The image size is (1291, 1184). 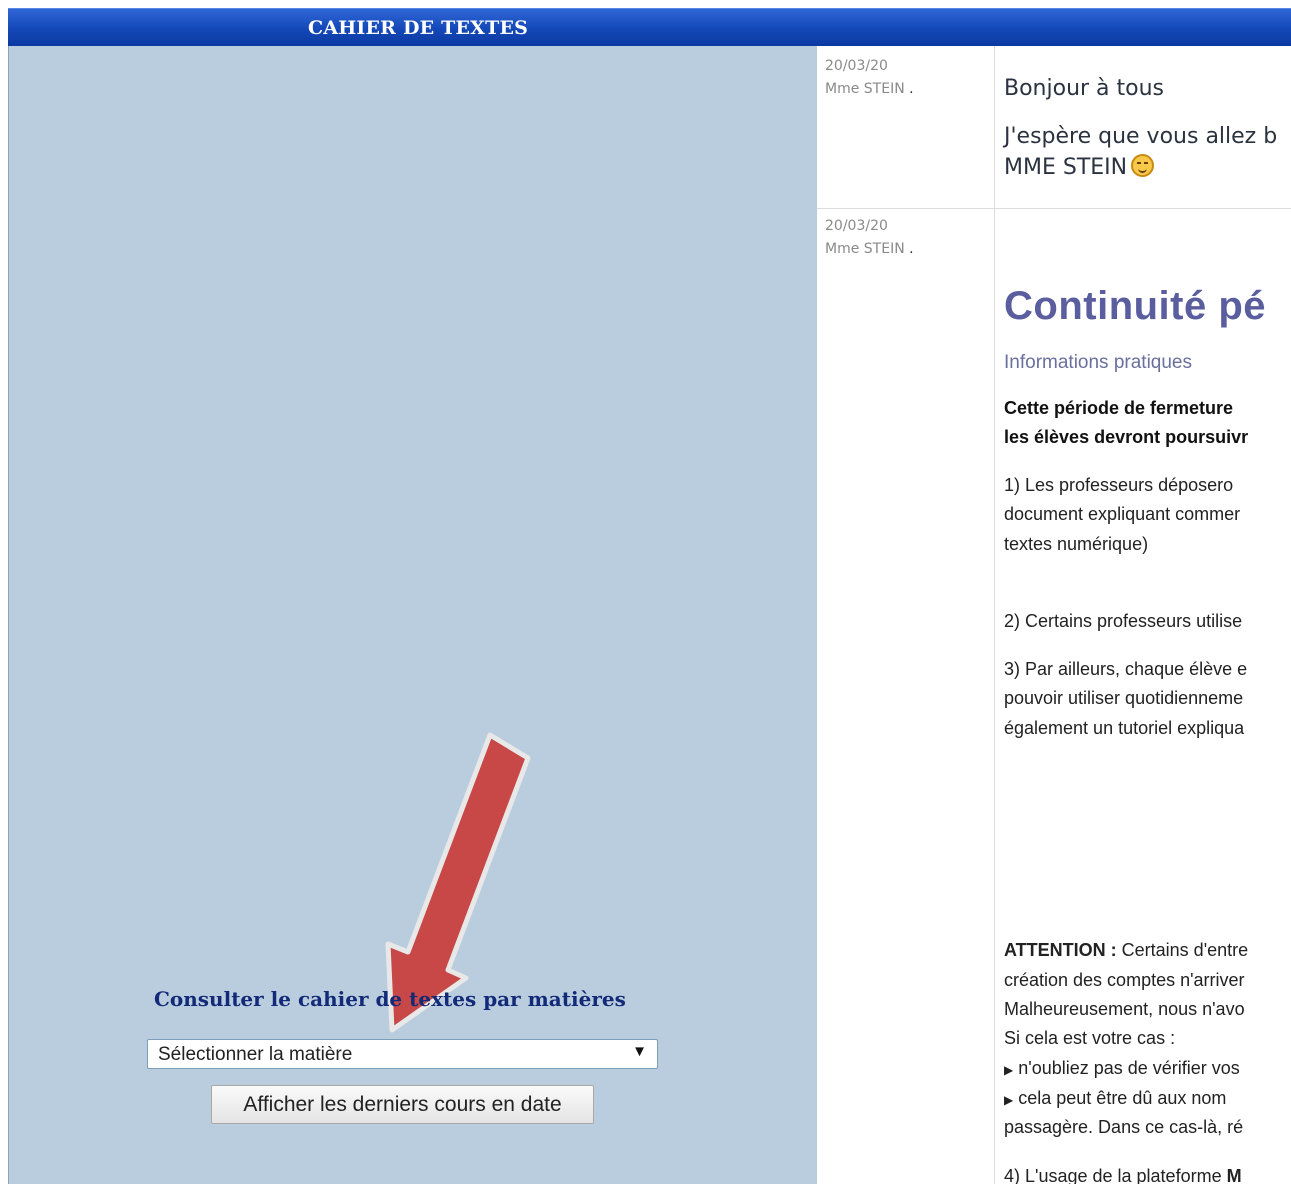 I want to click on entry-greeting: Bonjour à tous, so click(x=1084, y=88).